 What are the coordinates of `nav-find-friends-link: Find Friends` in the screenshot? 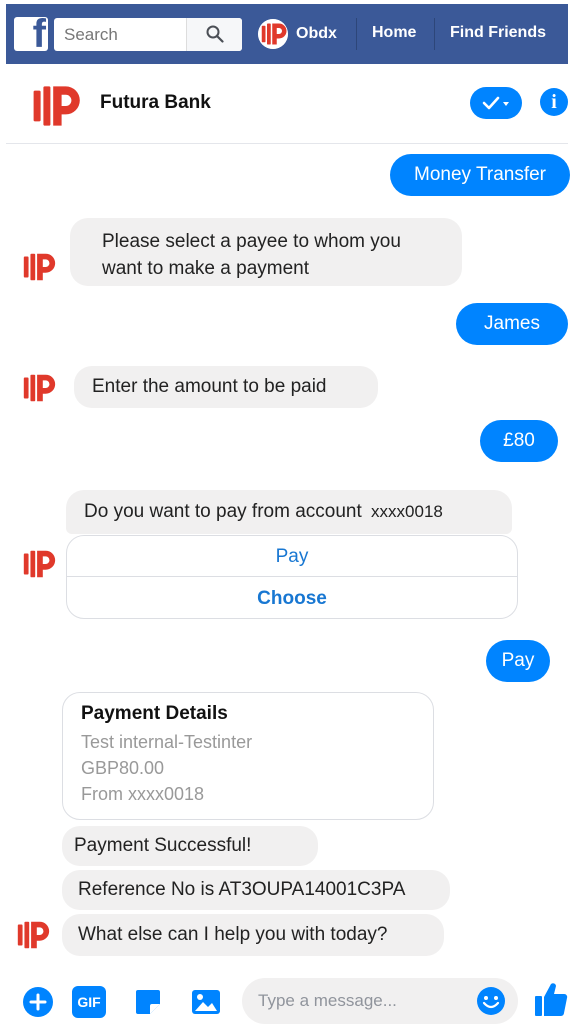 It's located at (498, 33).